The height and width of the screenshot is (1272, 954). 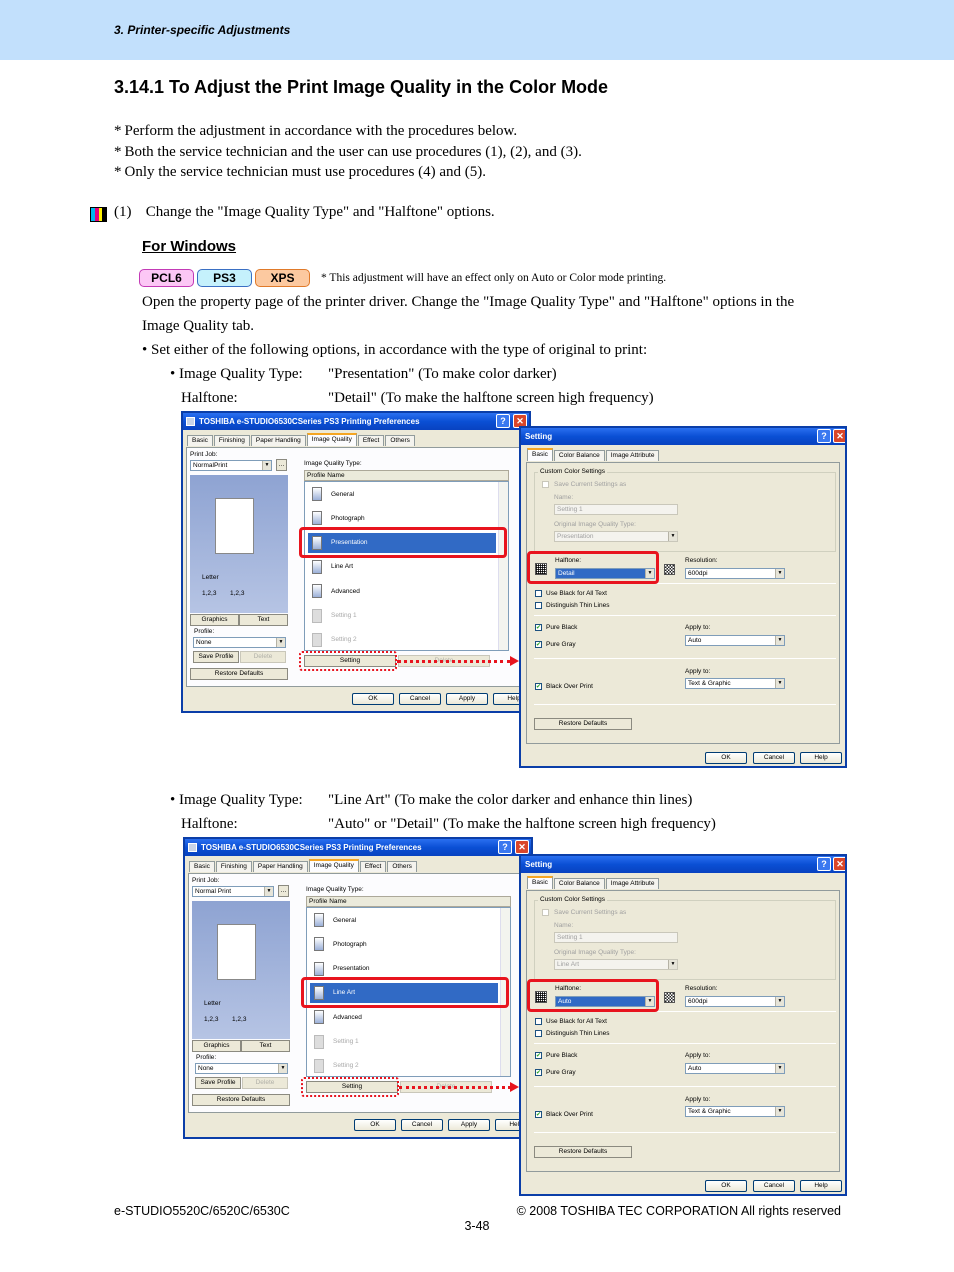 I want to click on profile-icon, so click(x=319, y=920).